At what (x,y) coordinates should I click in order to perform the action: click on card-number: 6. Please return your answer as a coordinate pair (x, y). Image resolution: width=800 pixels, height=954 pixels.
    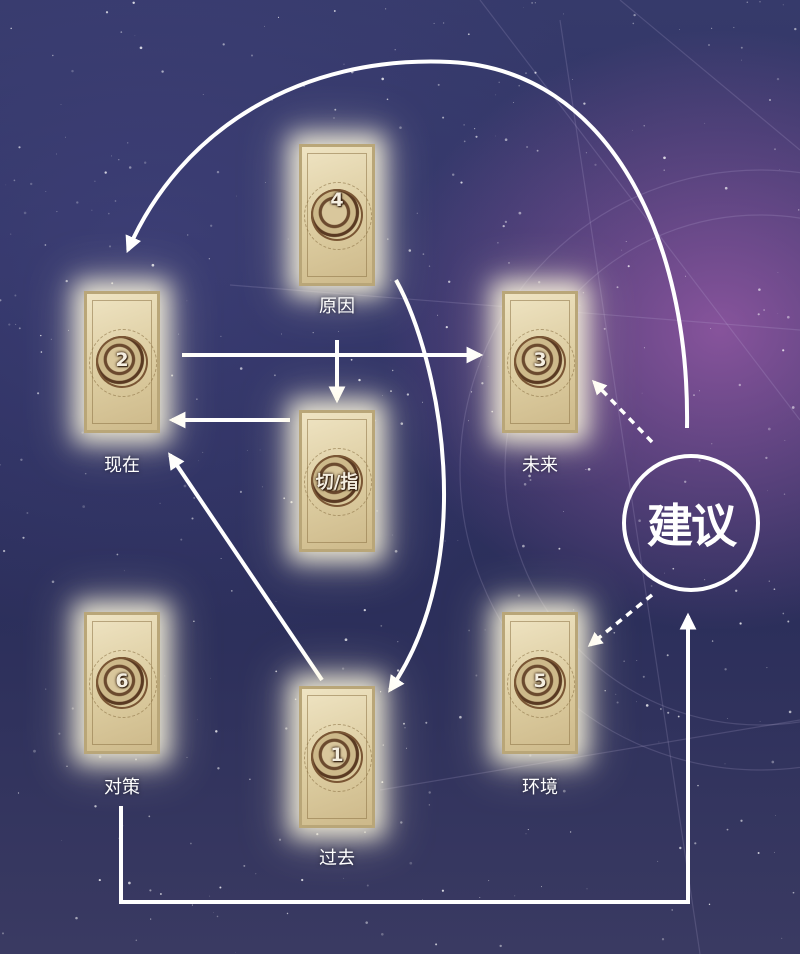
    Looking at the image, I should click on (122, 681).